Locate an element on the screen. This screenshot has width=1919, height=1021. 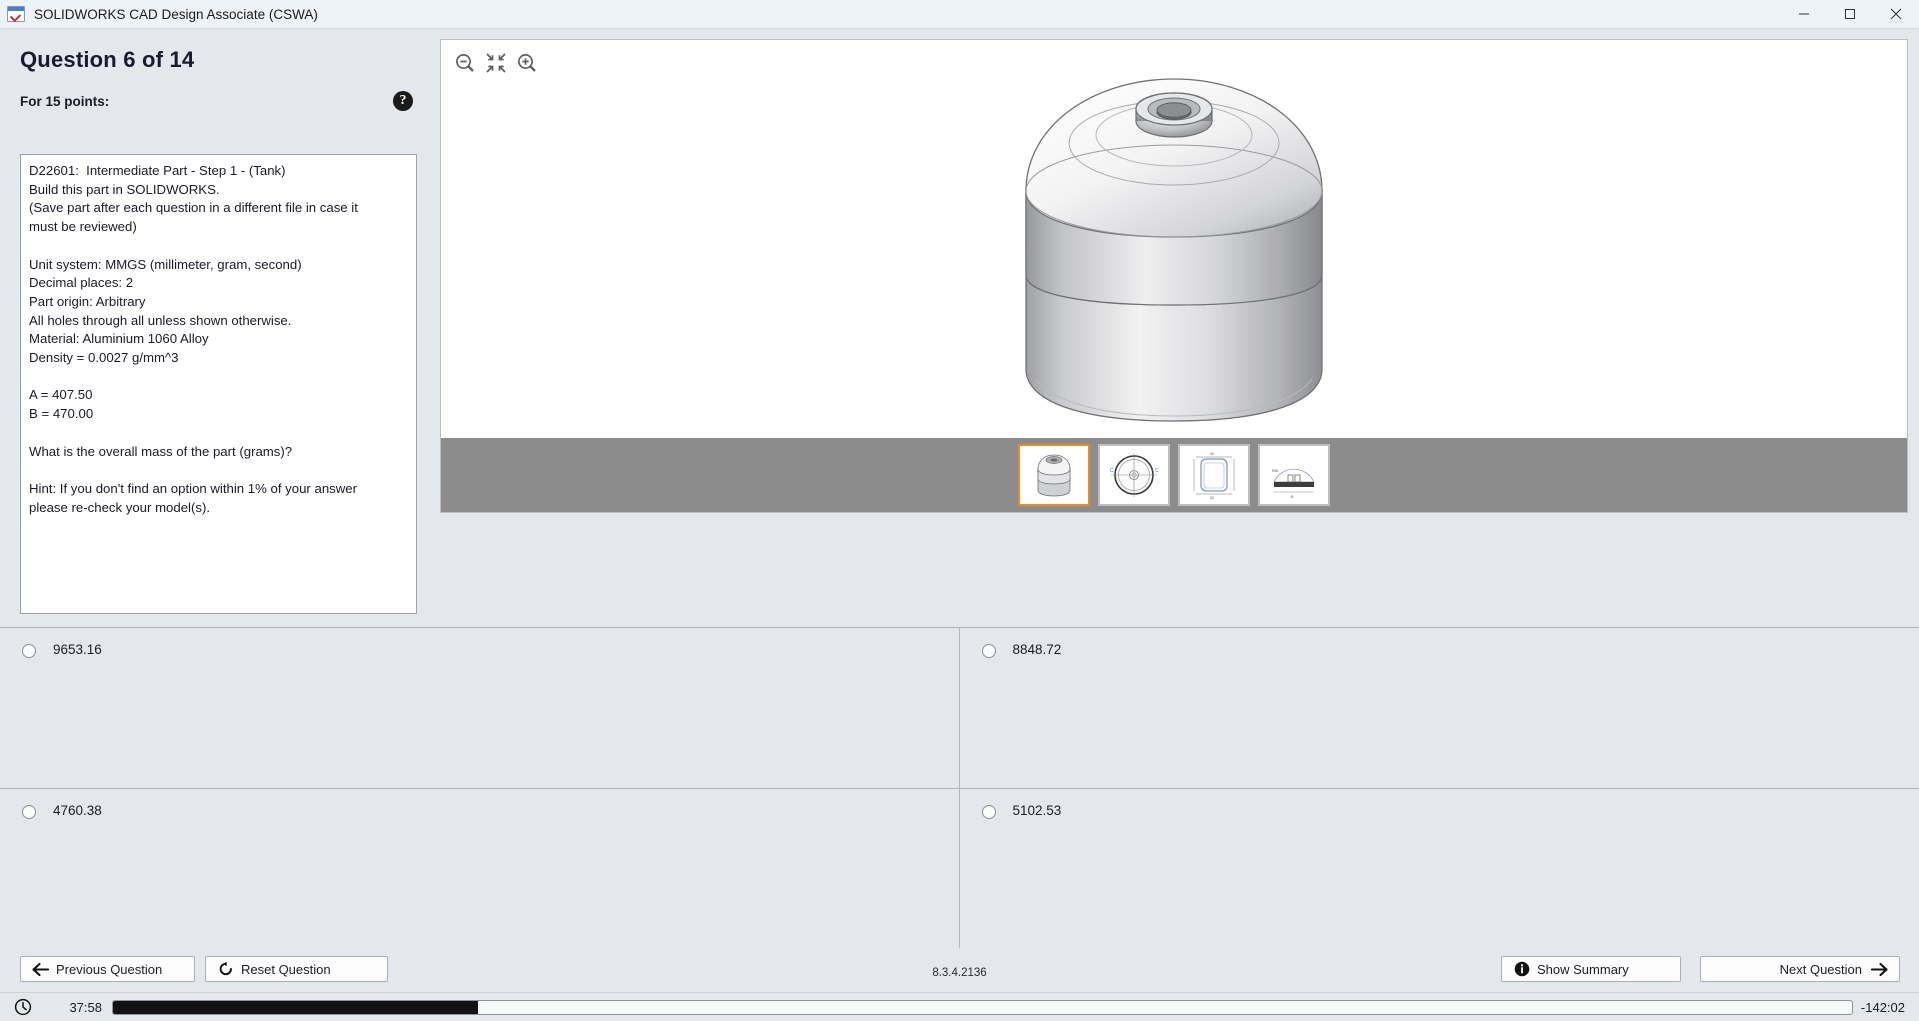
status-bar: 37:58 -142:02 is located at coordinates (959, 1006).